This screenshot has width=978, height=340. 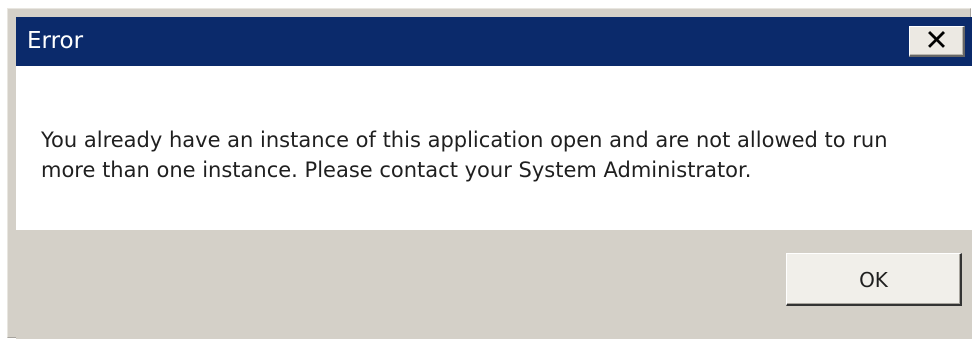 I want to click on dialog-title: Error, so click(x=55, y=41).